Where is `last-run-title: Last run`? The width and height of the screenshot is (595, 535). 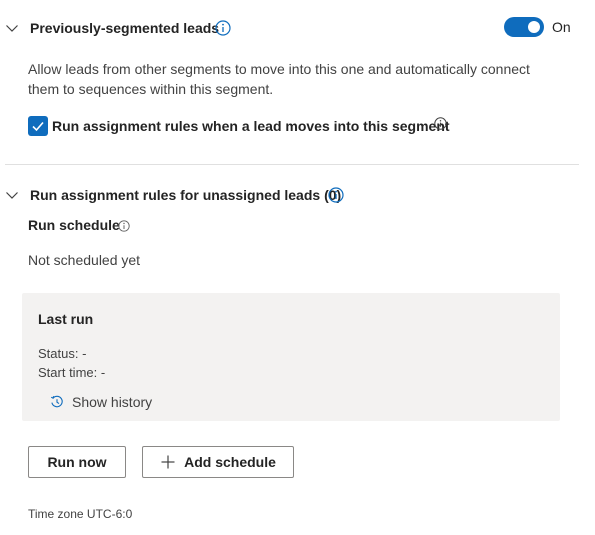
last-run-title: Last run is located at coordinates (66, 319).